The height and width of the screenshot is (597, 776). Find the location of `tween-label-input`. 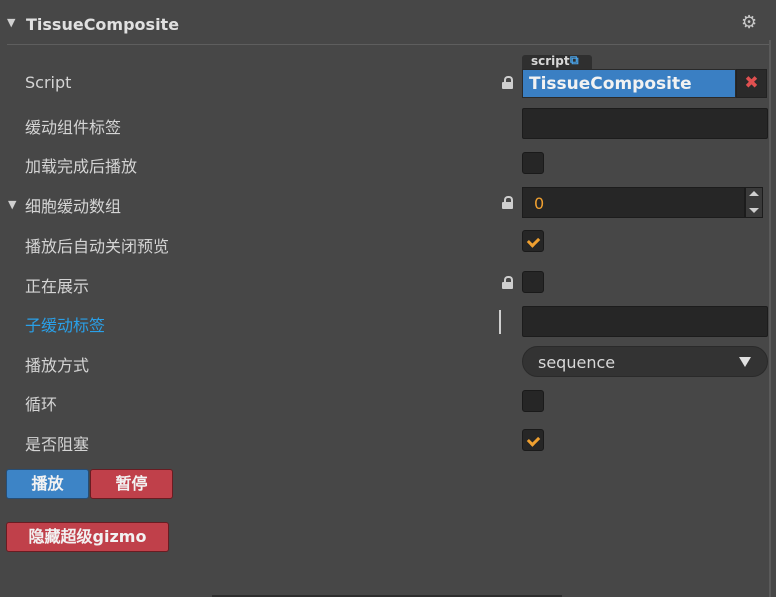

tween-label-input is located at coordinates (645, 123).